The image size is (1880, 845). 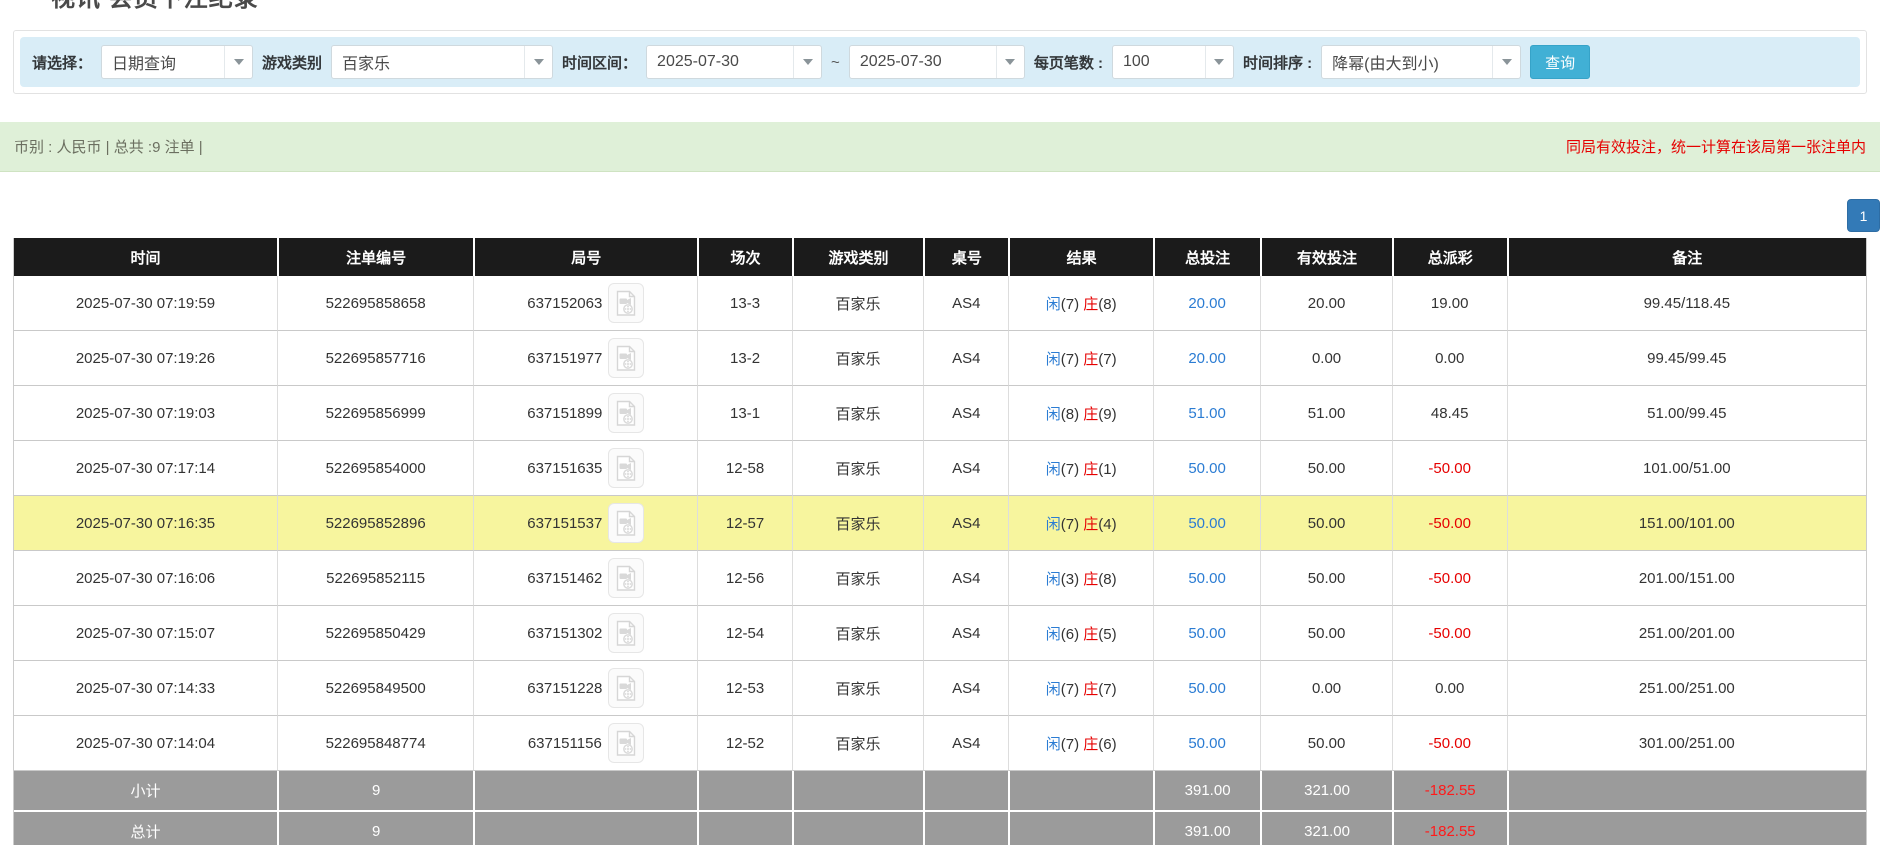 I want to click on time-cell: 2025-07-30 07:16:35, so click(x=145, y=523).